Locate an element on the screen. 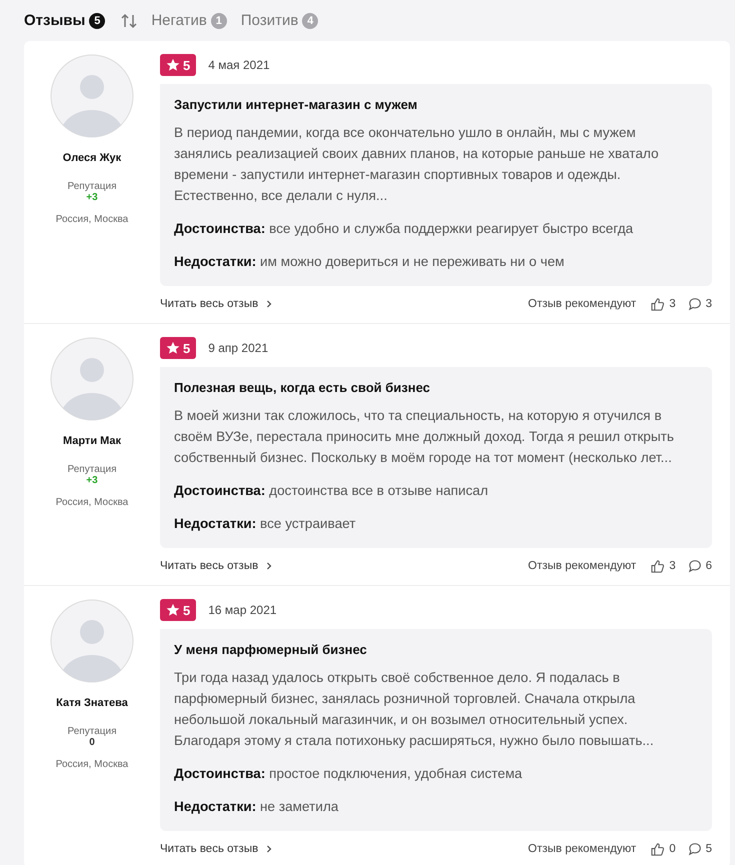  review-title: Полезная вещь, когда есть свой бизнес is located at coordinates (303, 387).